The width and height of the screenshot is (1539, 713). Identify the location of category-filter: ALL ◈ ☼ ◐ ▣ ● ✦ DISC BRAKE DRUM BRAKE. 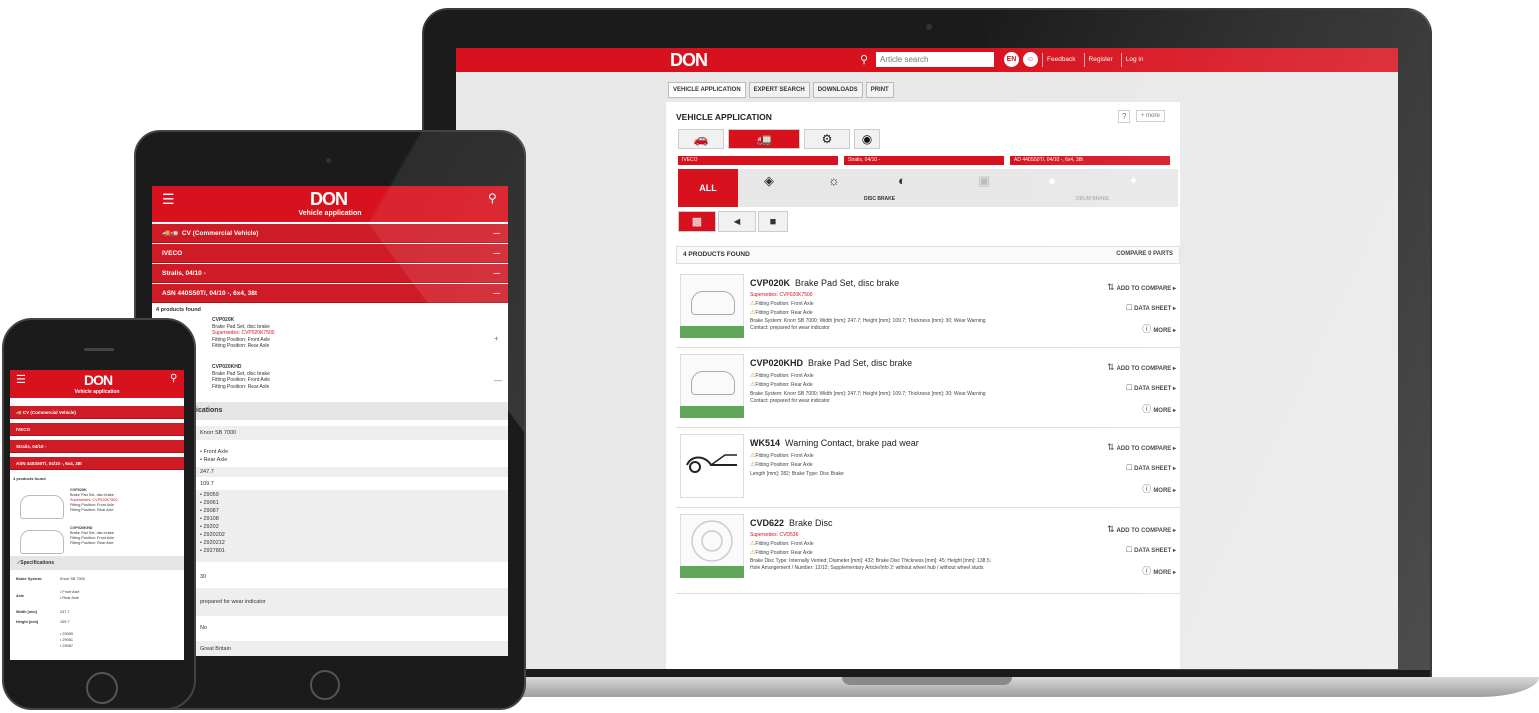
(928, 188).